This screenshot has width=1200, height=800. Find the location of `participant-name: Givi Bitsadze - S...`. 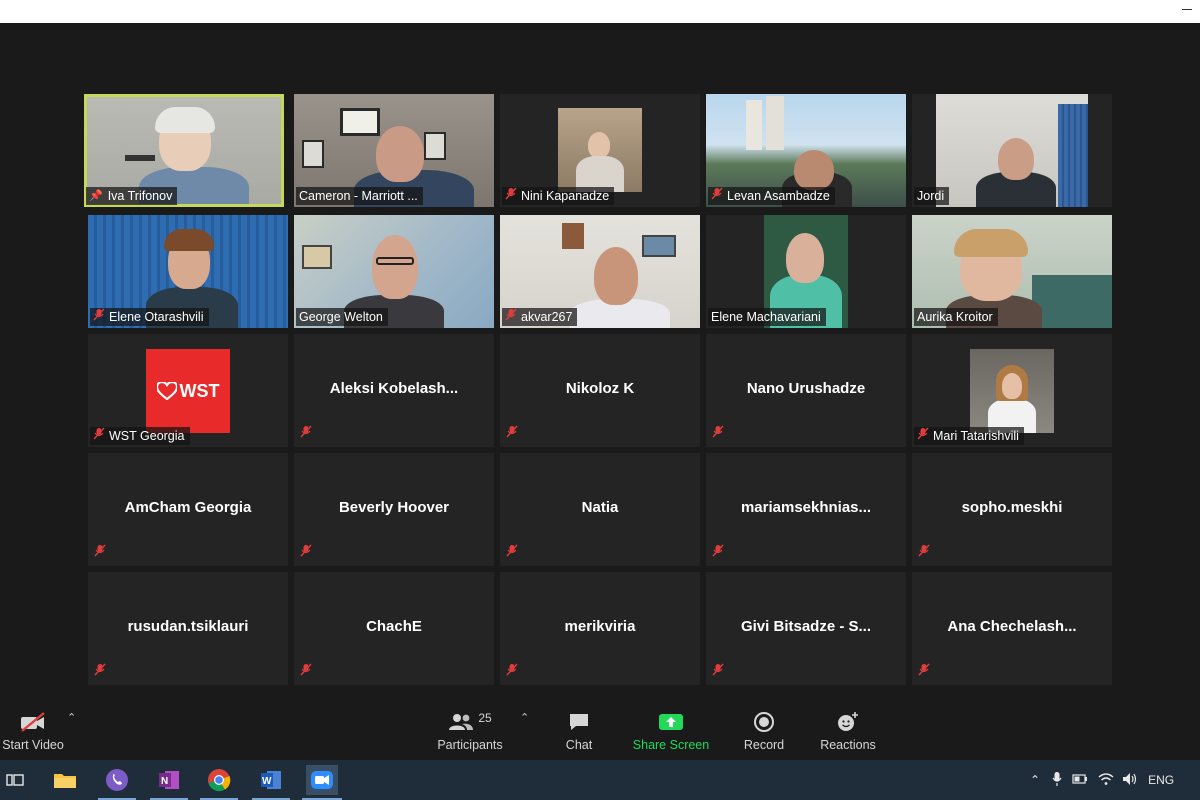

participant-name: Givi Bitsadze - S... is located at coordinates (806, 626).